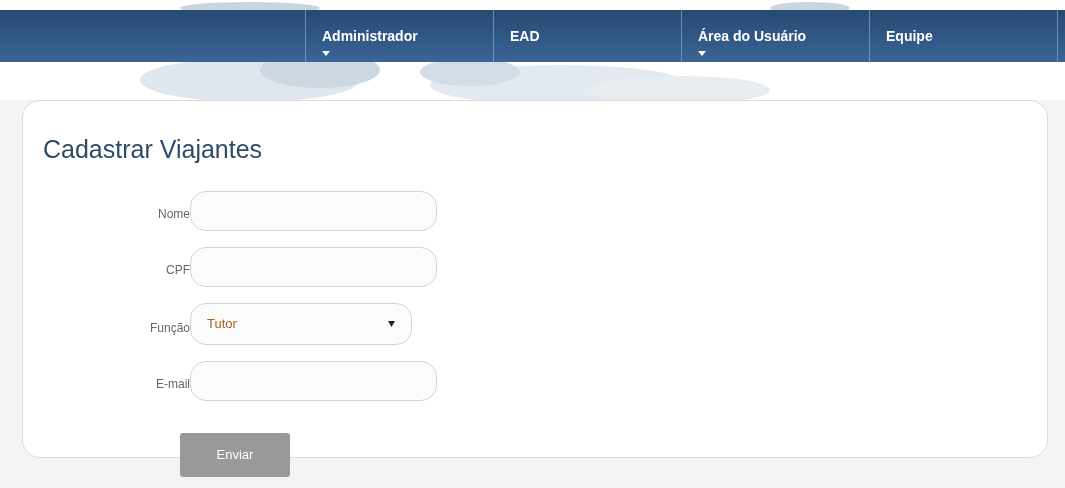 The width and height of the screenshot is (1065, 488). Describe the element at coordinates (169, 328) in the screenshot. I see `field-label: Função` at that location.